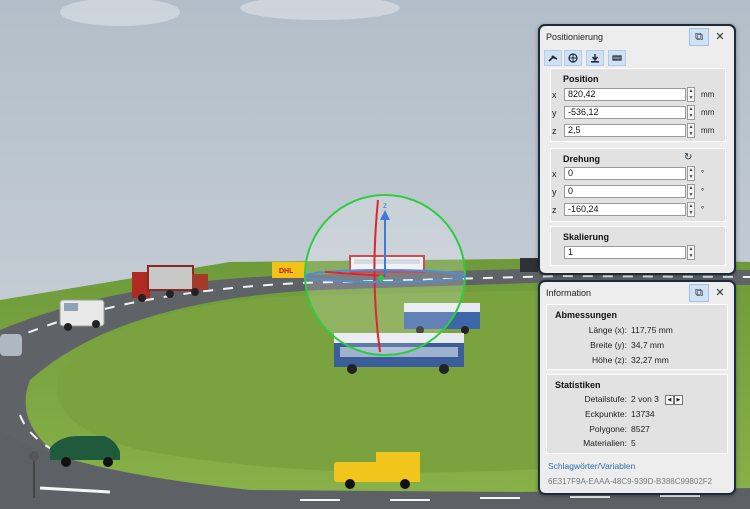  What do you see at coordinates (691, 209) in the screenshot?
I see `rotation-z-spinner: ▲ ▼` at bounding box center [691, 209].